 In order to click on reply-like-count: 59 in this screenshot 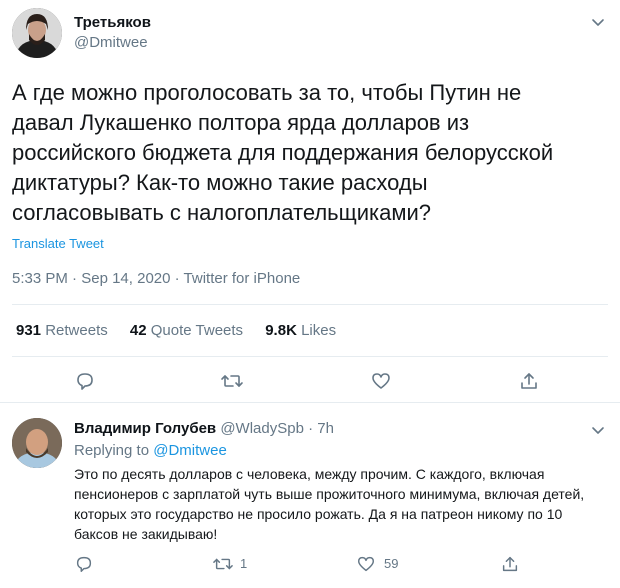, I will do `click(391, 563)`.